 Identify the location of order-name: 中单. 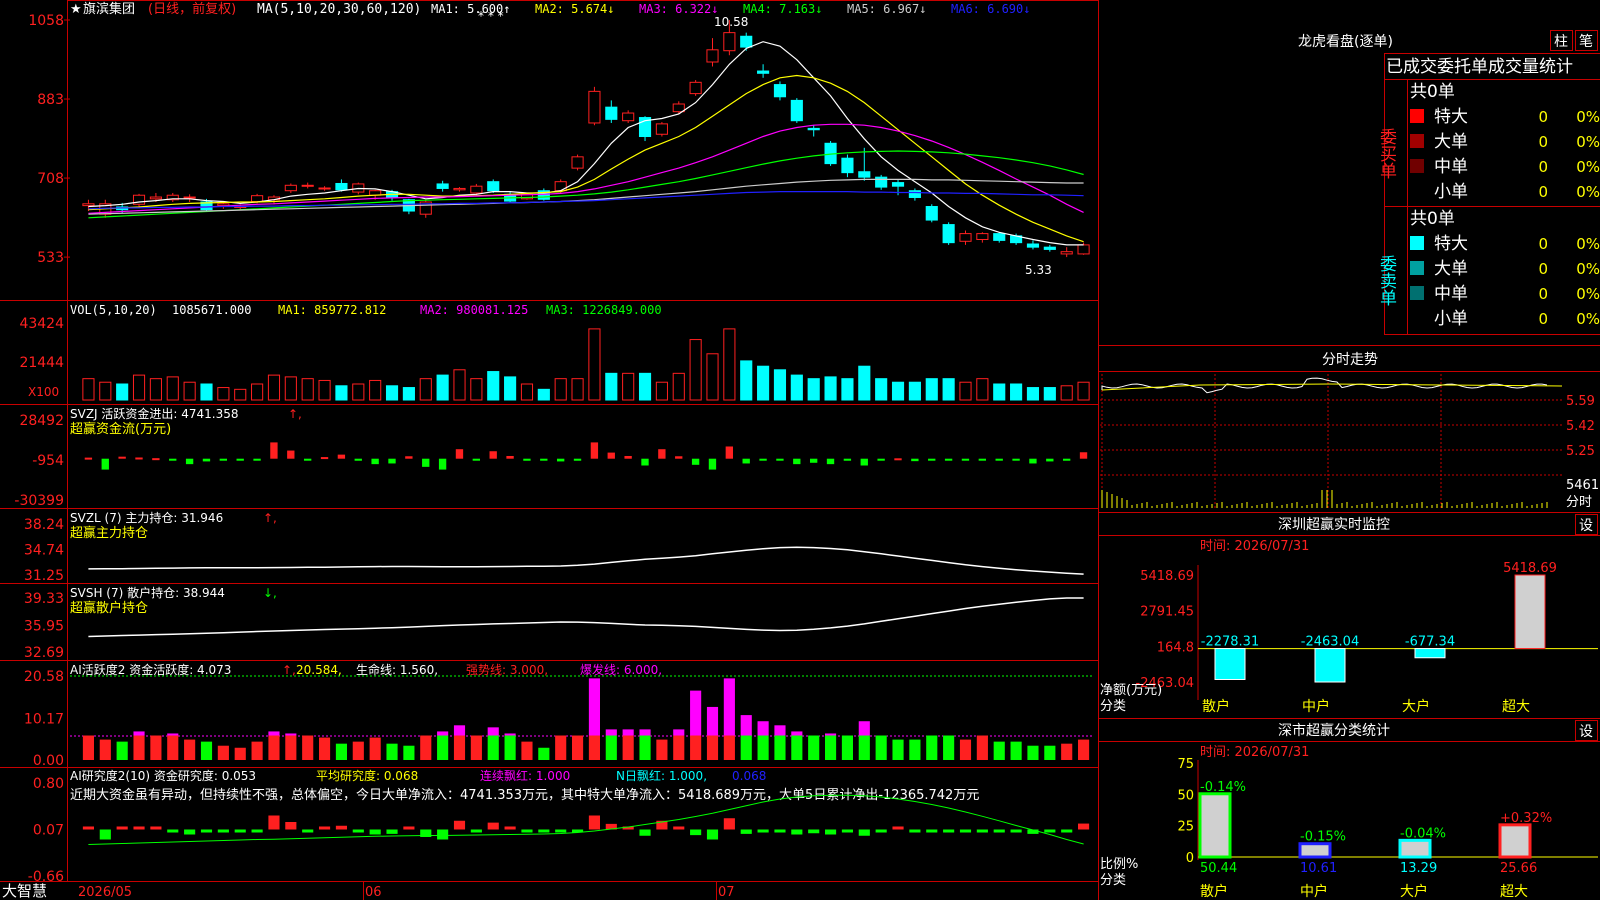
(1451, 294).